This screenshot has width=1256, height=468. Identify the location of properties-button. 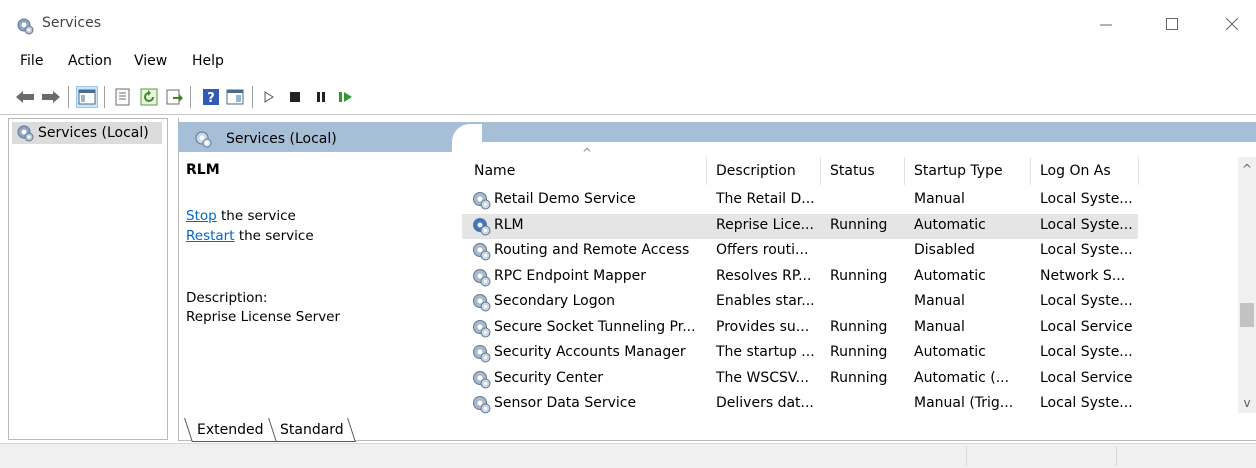
(123, 97).